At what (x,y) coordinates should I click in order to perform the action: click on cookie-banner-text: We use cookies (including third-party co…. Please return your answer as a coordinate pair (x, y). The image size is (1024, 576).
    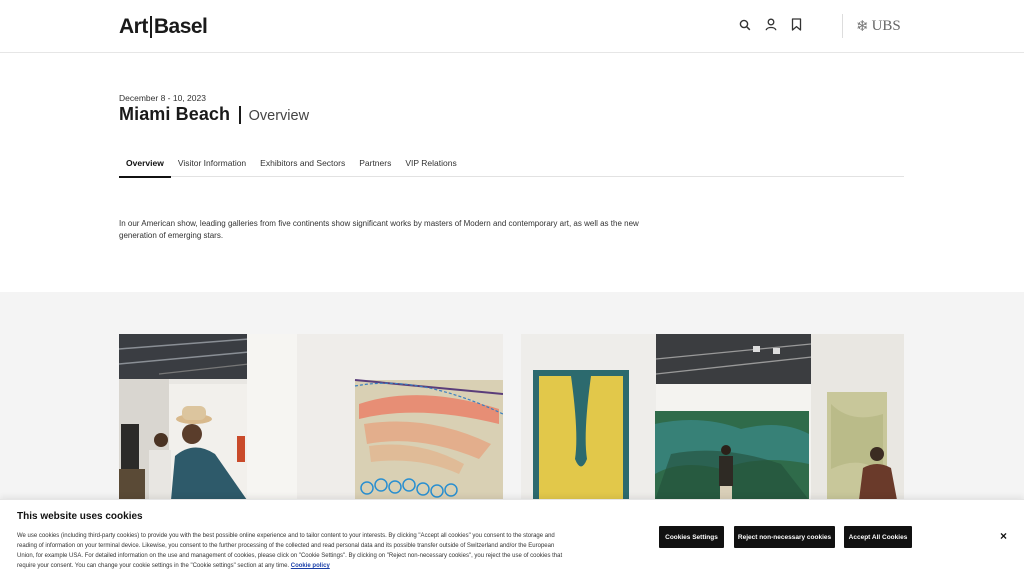
    Looking at the image, I should click on (291, 551).